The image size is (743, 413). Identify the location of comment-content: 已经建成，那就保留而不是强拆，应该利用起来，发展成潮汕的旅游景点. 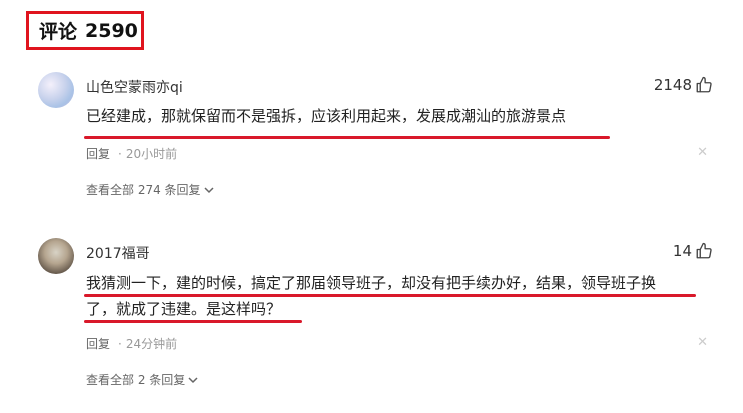
(396, 116).